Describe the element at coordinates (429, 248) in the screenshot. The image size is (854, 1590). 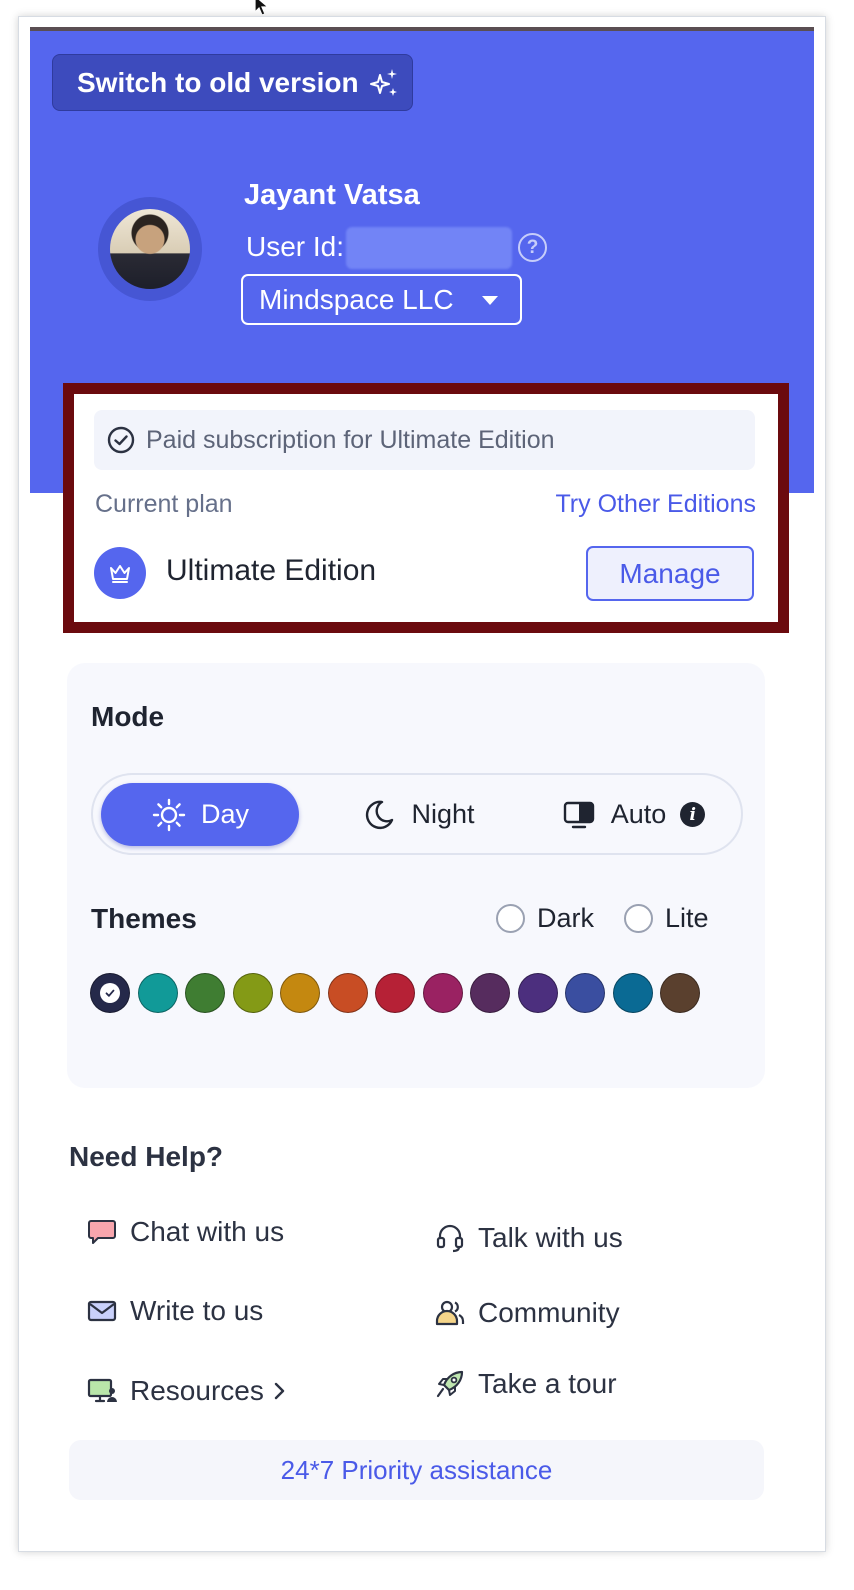
I see `user-id-redacted` at that location.